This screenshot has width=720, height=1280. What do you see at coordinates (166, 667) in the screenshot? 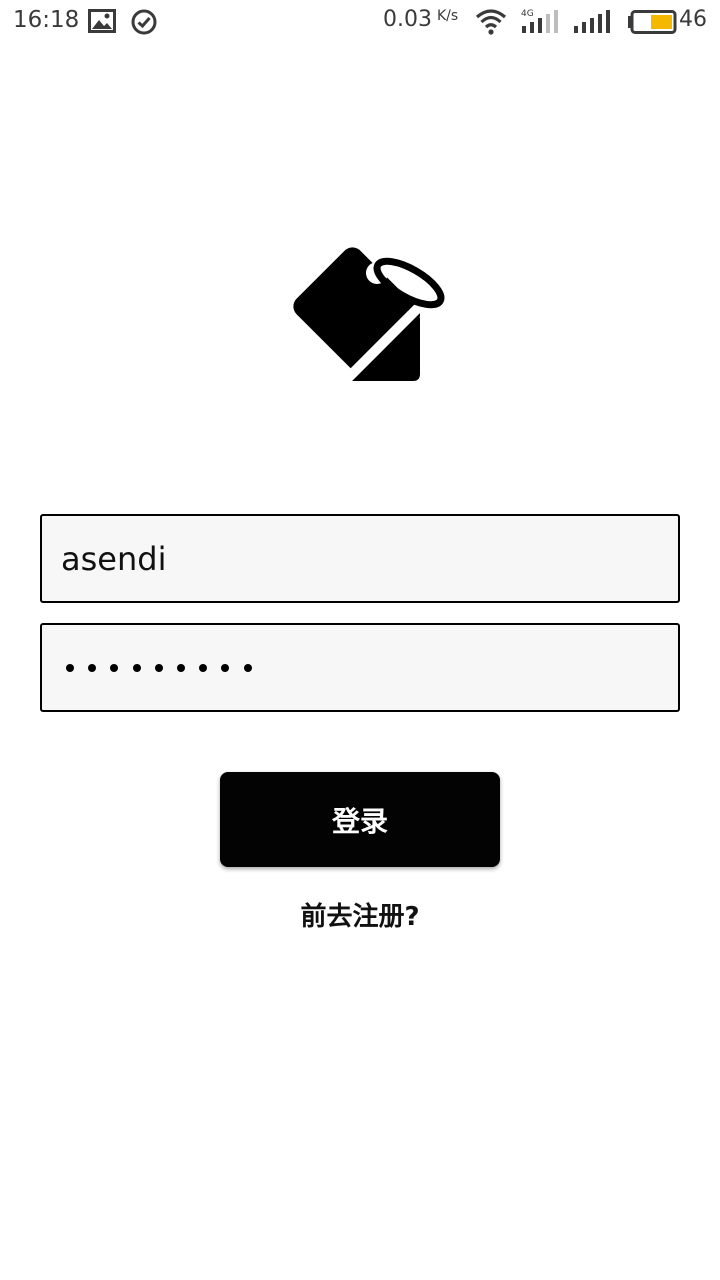
I see `password-input` at bounding box center [166, 667].